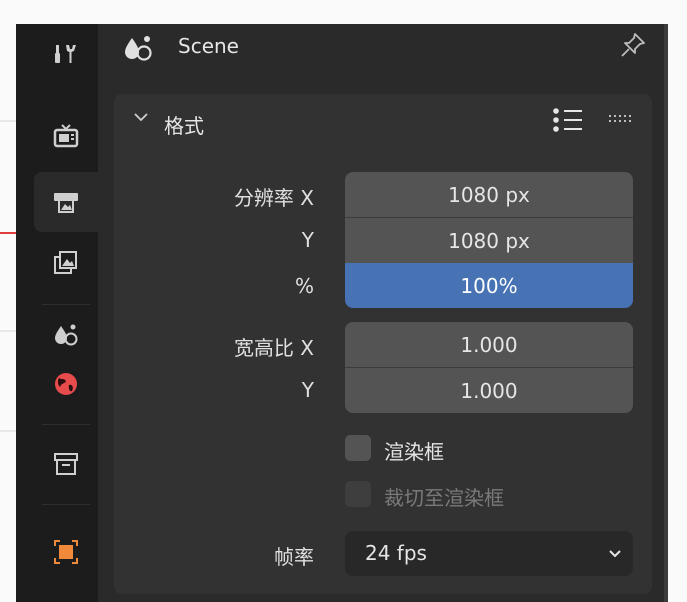  Describe the element at coordinates (273, 198) in the screenshot. I see `resolution-x-label: 分辨率 X` at that location.